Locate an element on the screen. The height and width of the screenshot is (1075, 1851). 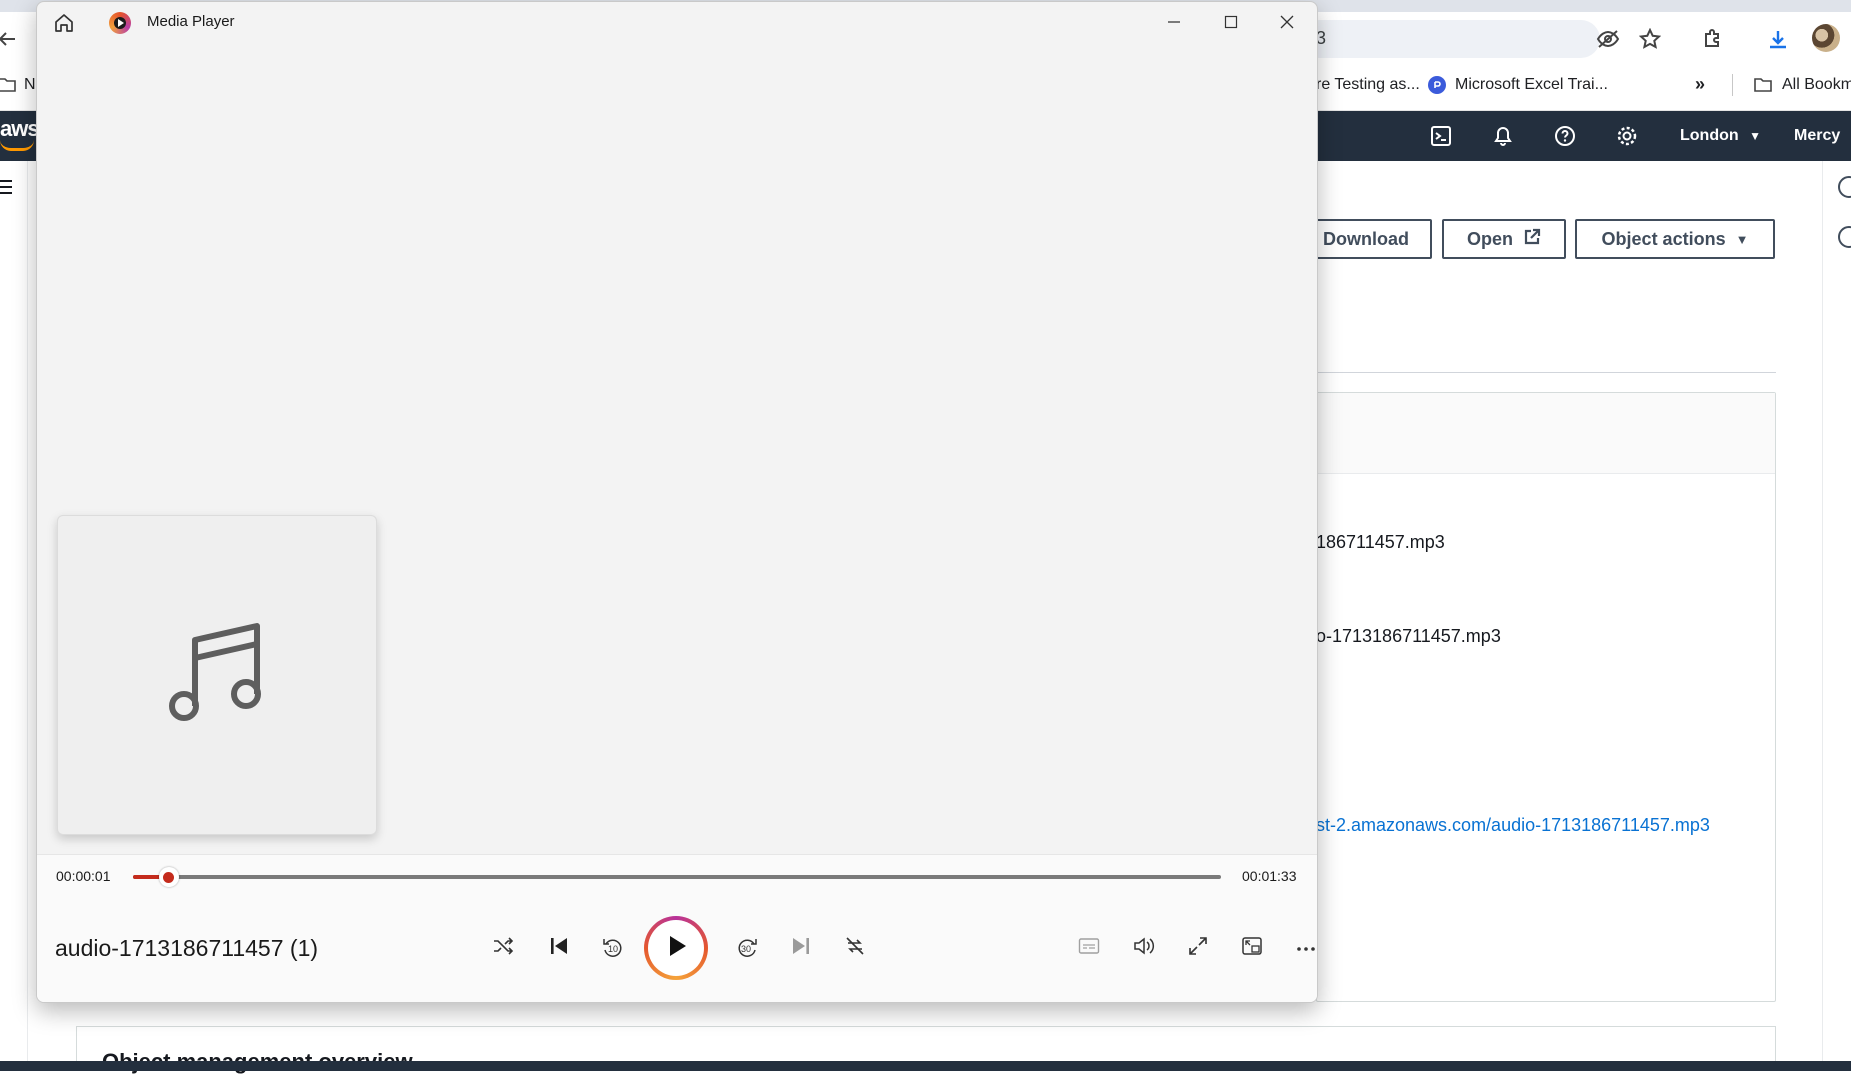
rewind-seconds-label: 10 is located at coordinates (613, 949).